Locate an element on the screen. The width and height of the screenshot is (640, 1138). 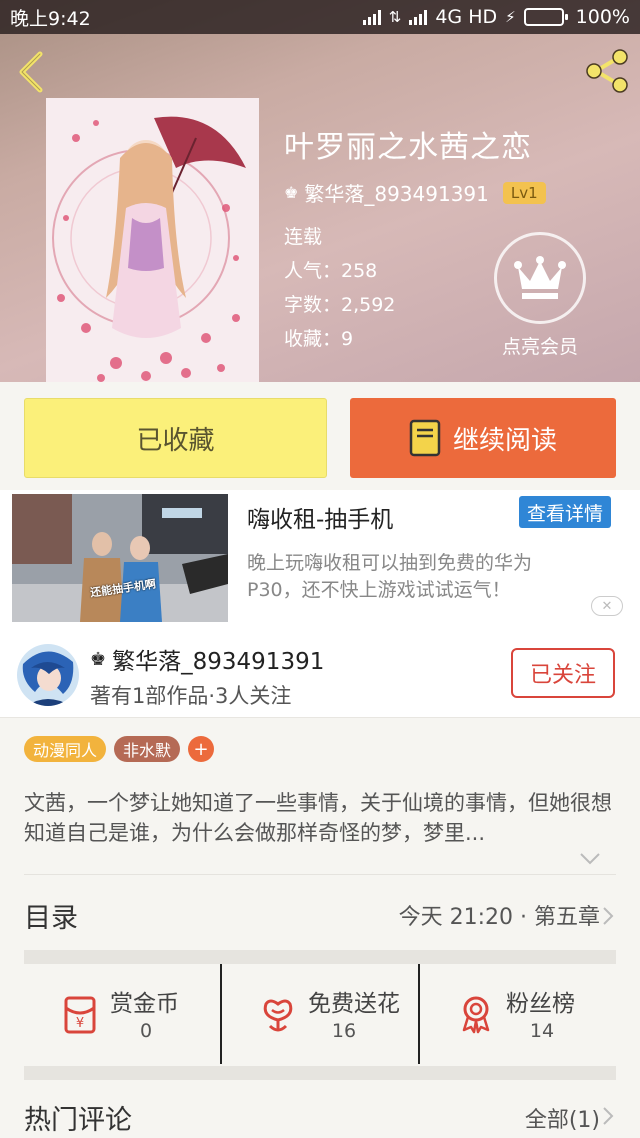
tag-anime: 动漫同人 is located at coordinates (65, 749).